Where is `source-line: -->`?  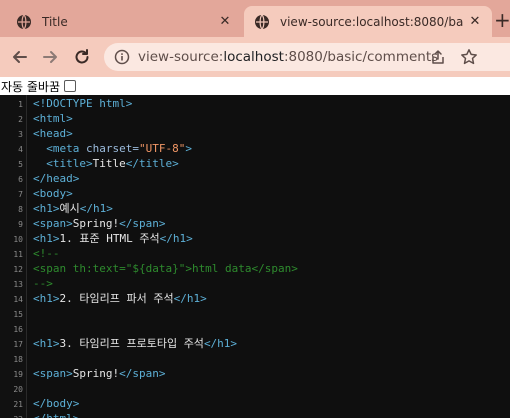
source-line: --> is located at coordinates (43, 283).